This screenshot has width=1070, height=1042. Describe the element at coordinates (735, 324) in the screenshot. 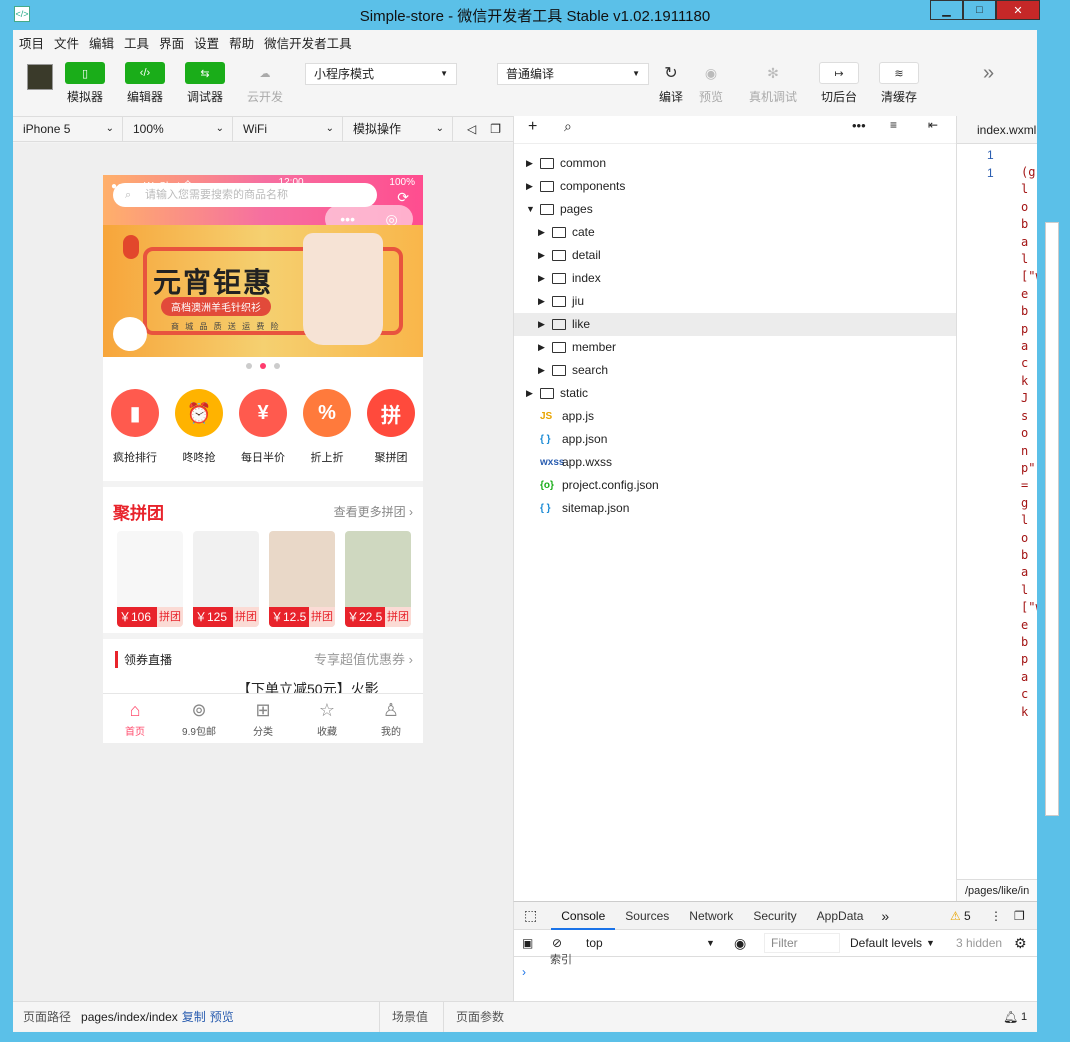

I see `file-tree-item: ▶ like` at that location.